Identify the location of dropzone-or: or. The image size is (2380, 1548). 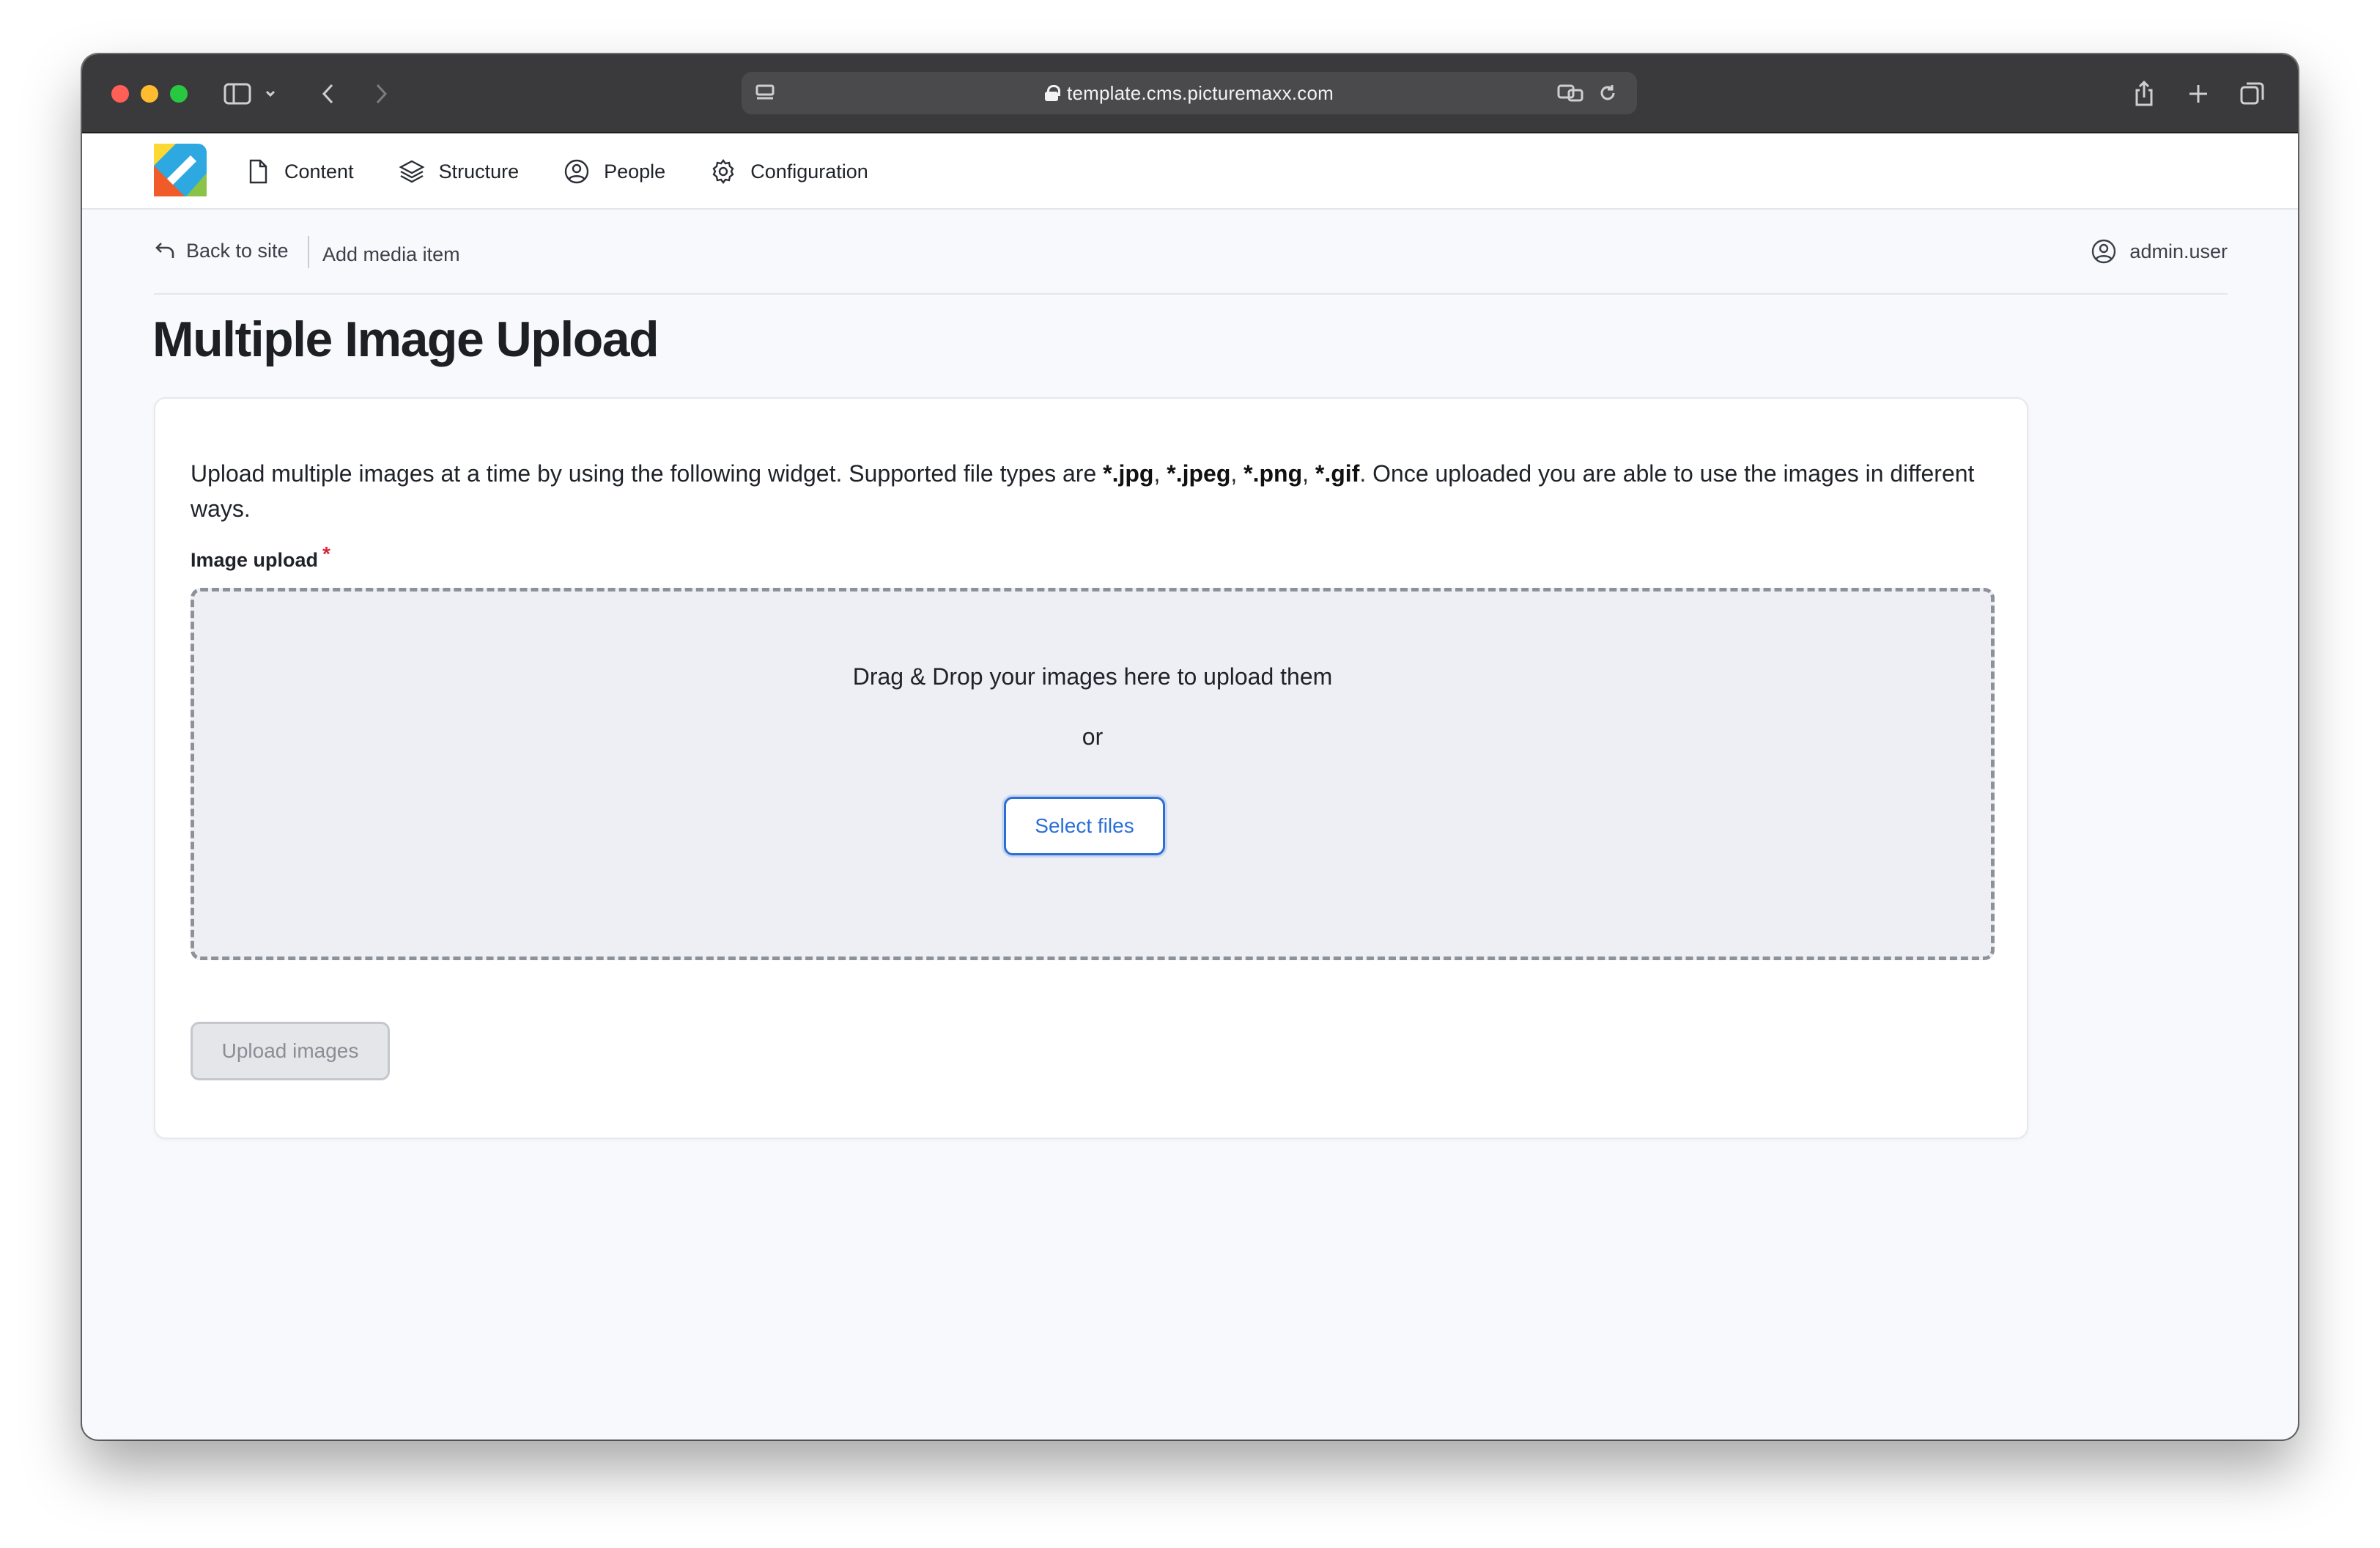
(1093, 736).